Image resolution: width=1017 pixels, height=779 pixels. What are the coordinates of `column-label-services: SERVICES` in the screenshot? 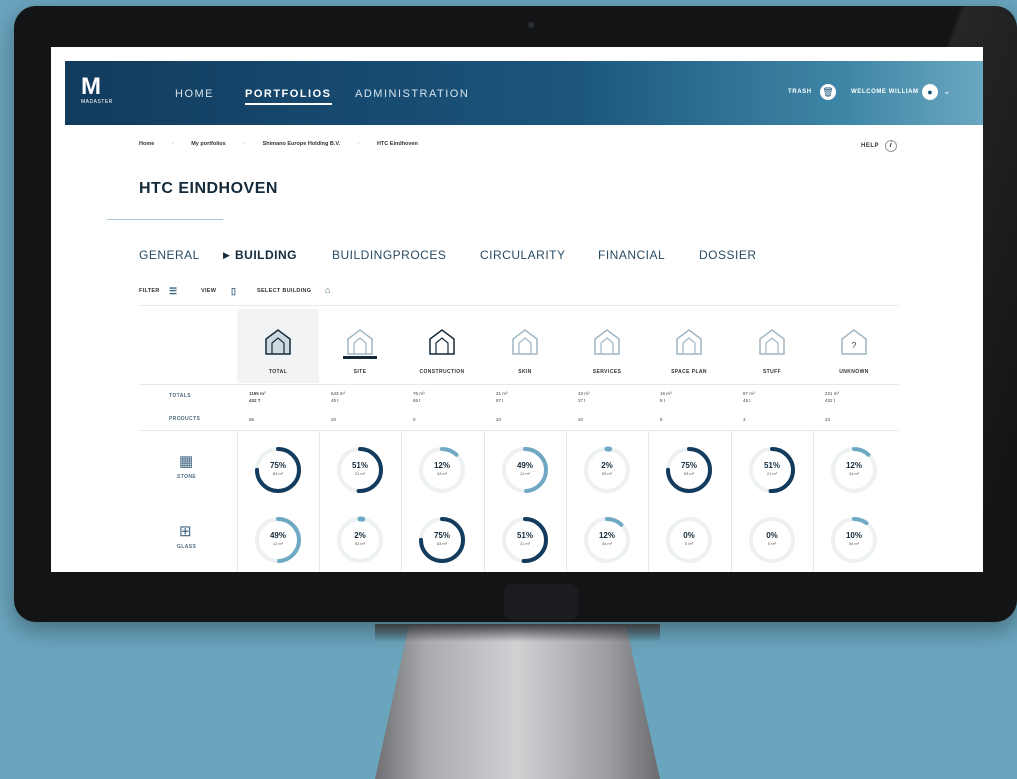 It's located at (607, 372).